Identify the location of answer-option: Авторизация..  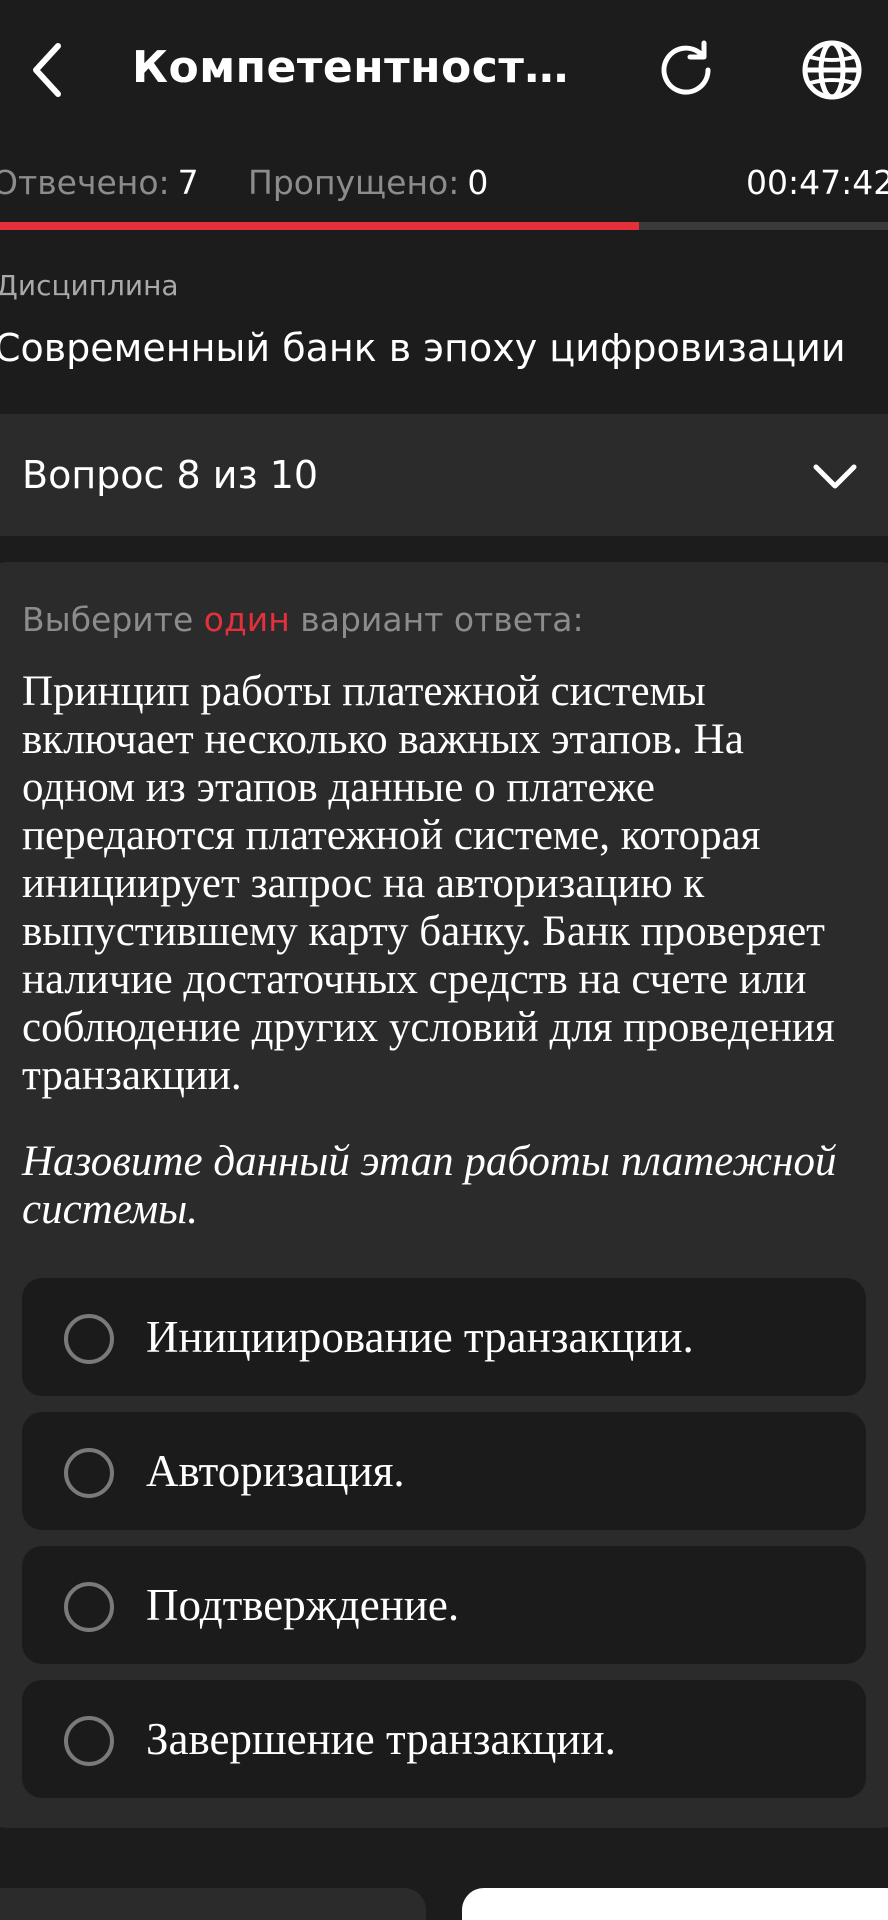
(444, 1471).